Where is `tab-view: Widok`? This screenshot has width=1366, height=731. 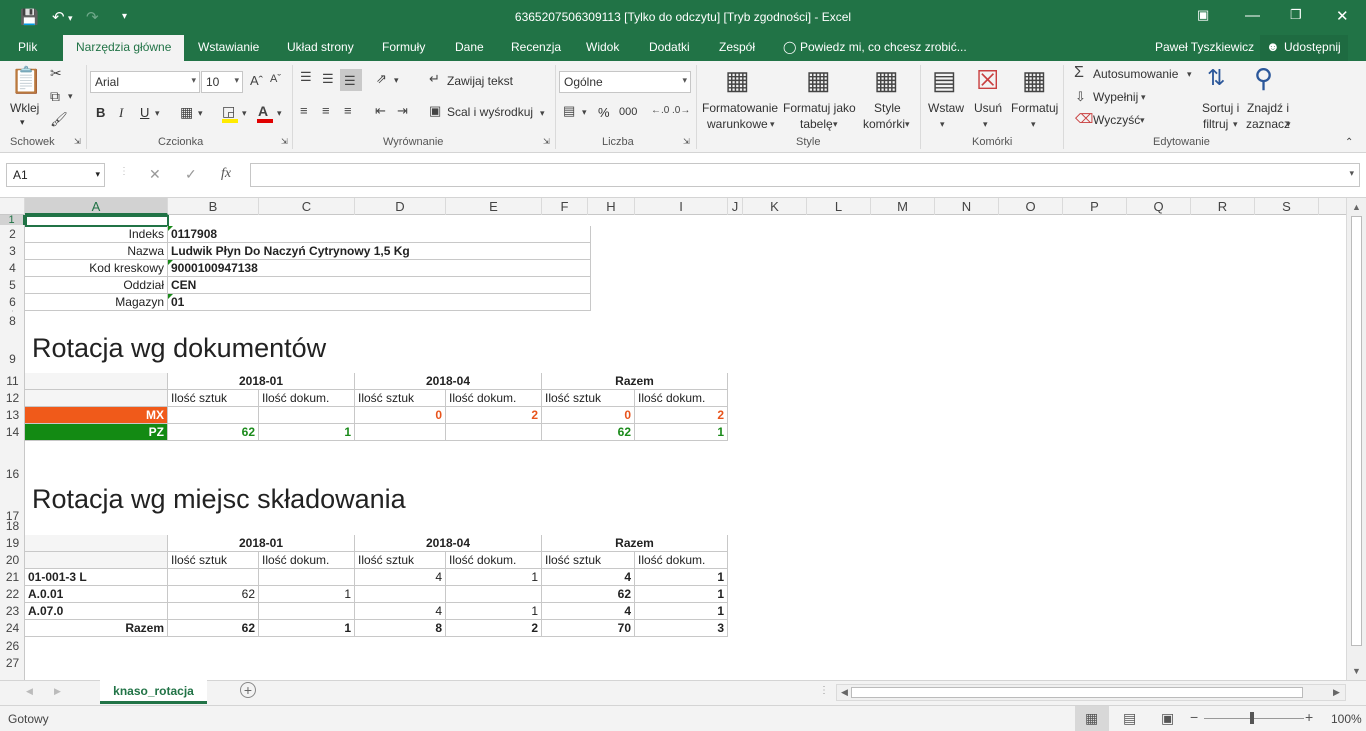
tab-view: Widok is located at coordinates (602, 47).